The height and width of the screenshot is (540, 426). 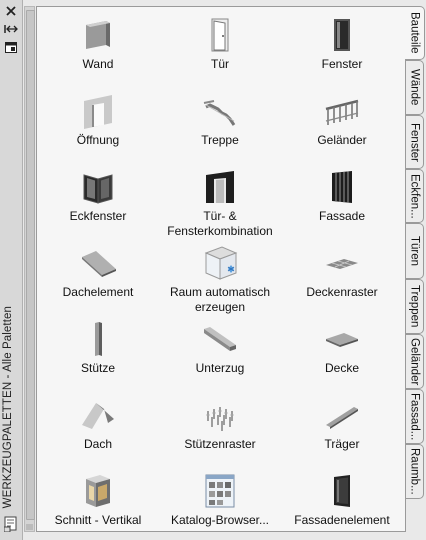 I want to click on tab-label: Fenster, so click(x=414, y=142).